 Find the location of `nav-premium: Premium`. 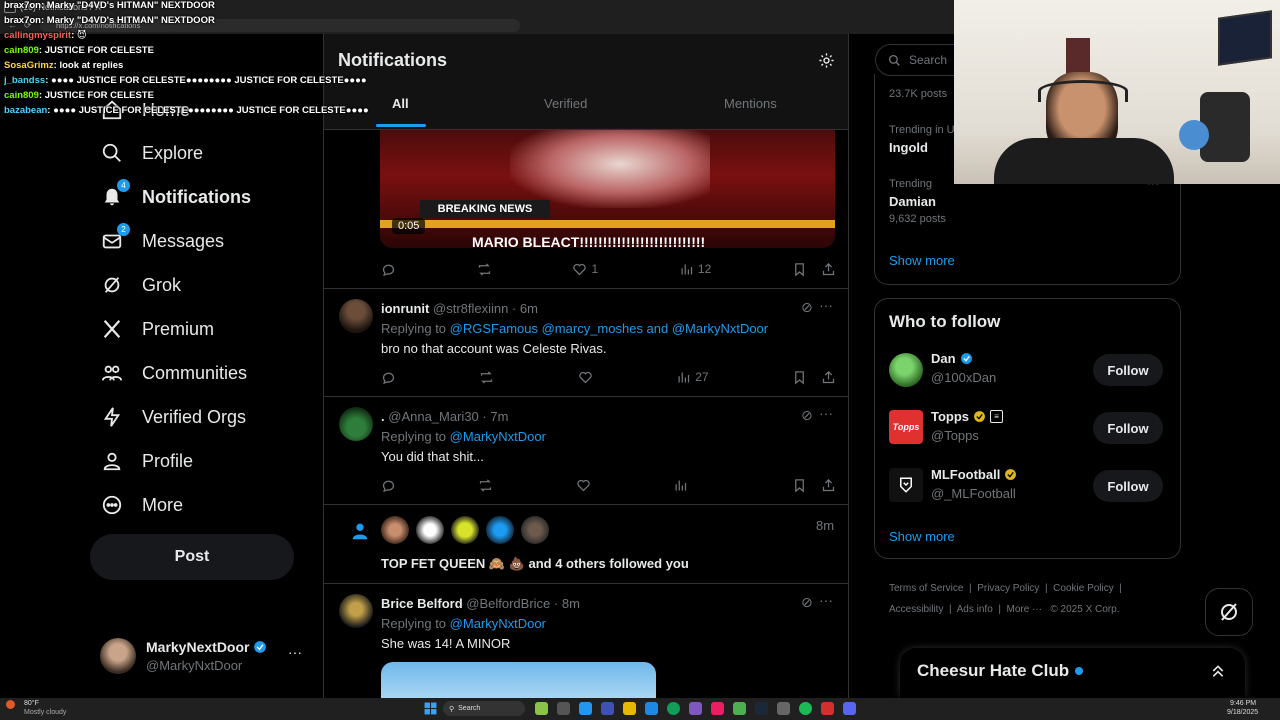

nav-premium: Premium is located at coordinates (157, 329).